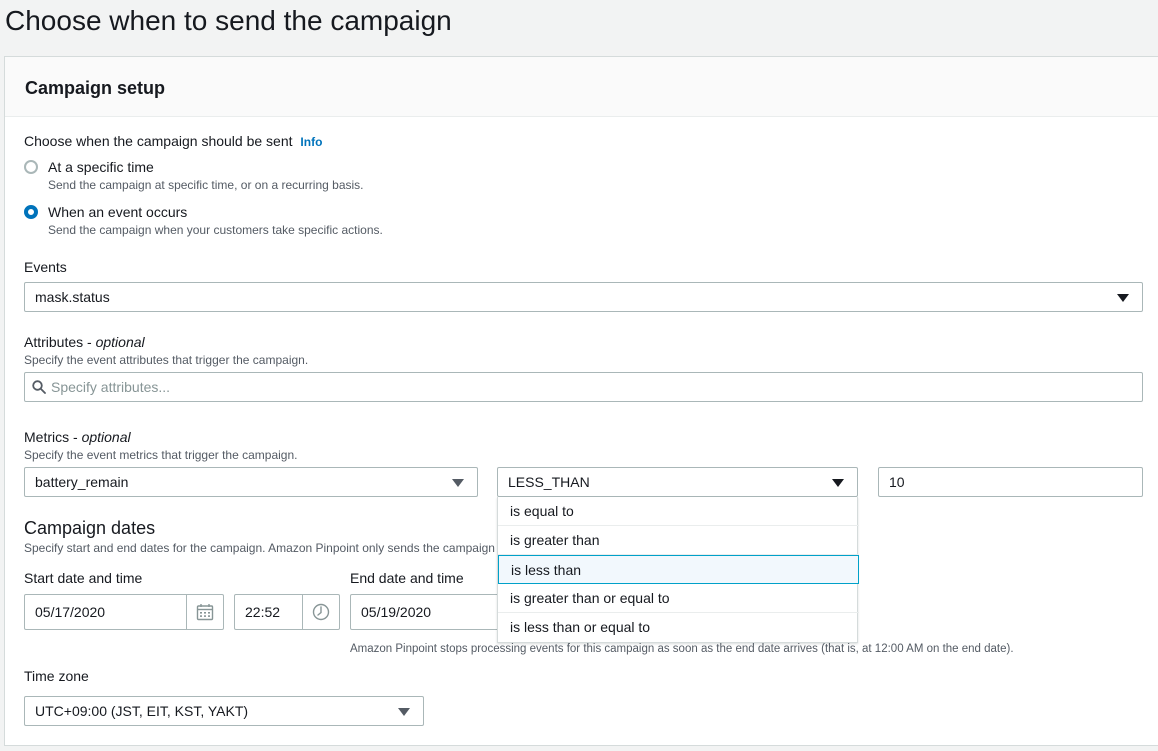 This screenshot has width=1158, height=751. Describe the element at coordinates (583, 297) in the screenshot. I see `events-select: mask.status` at that location.